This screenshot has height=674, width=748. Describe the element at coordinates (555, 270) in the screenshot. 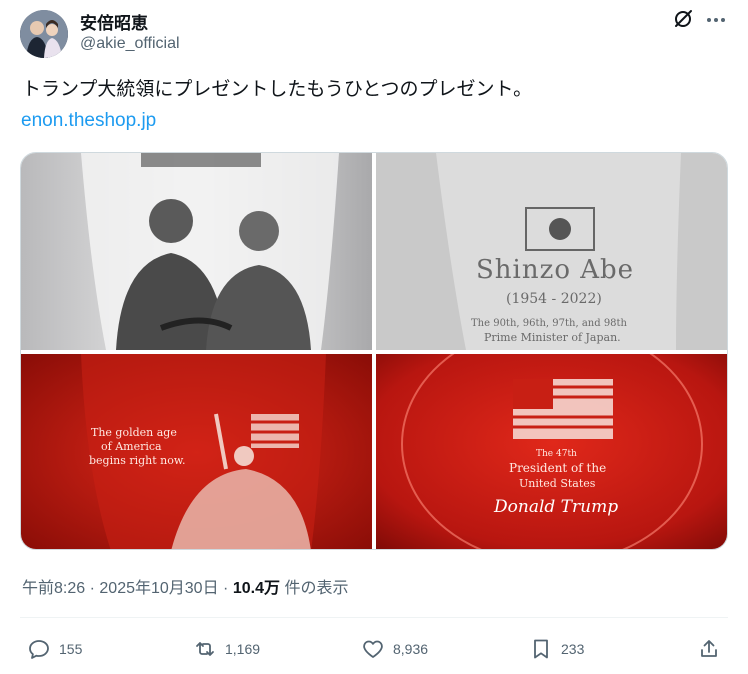

I see `abe-name: Shinzo Abe` at that location.